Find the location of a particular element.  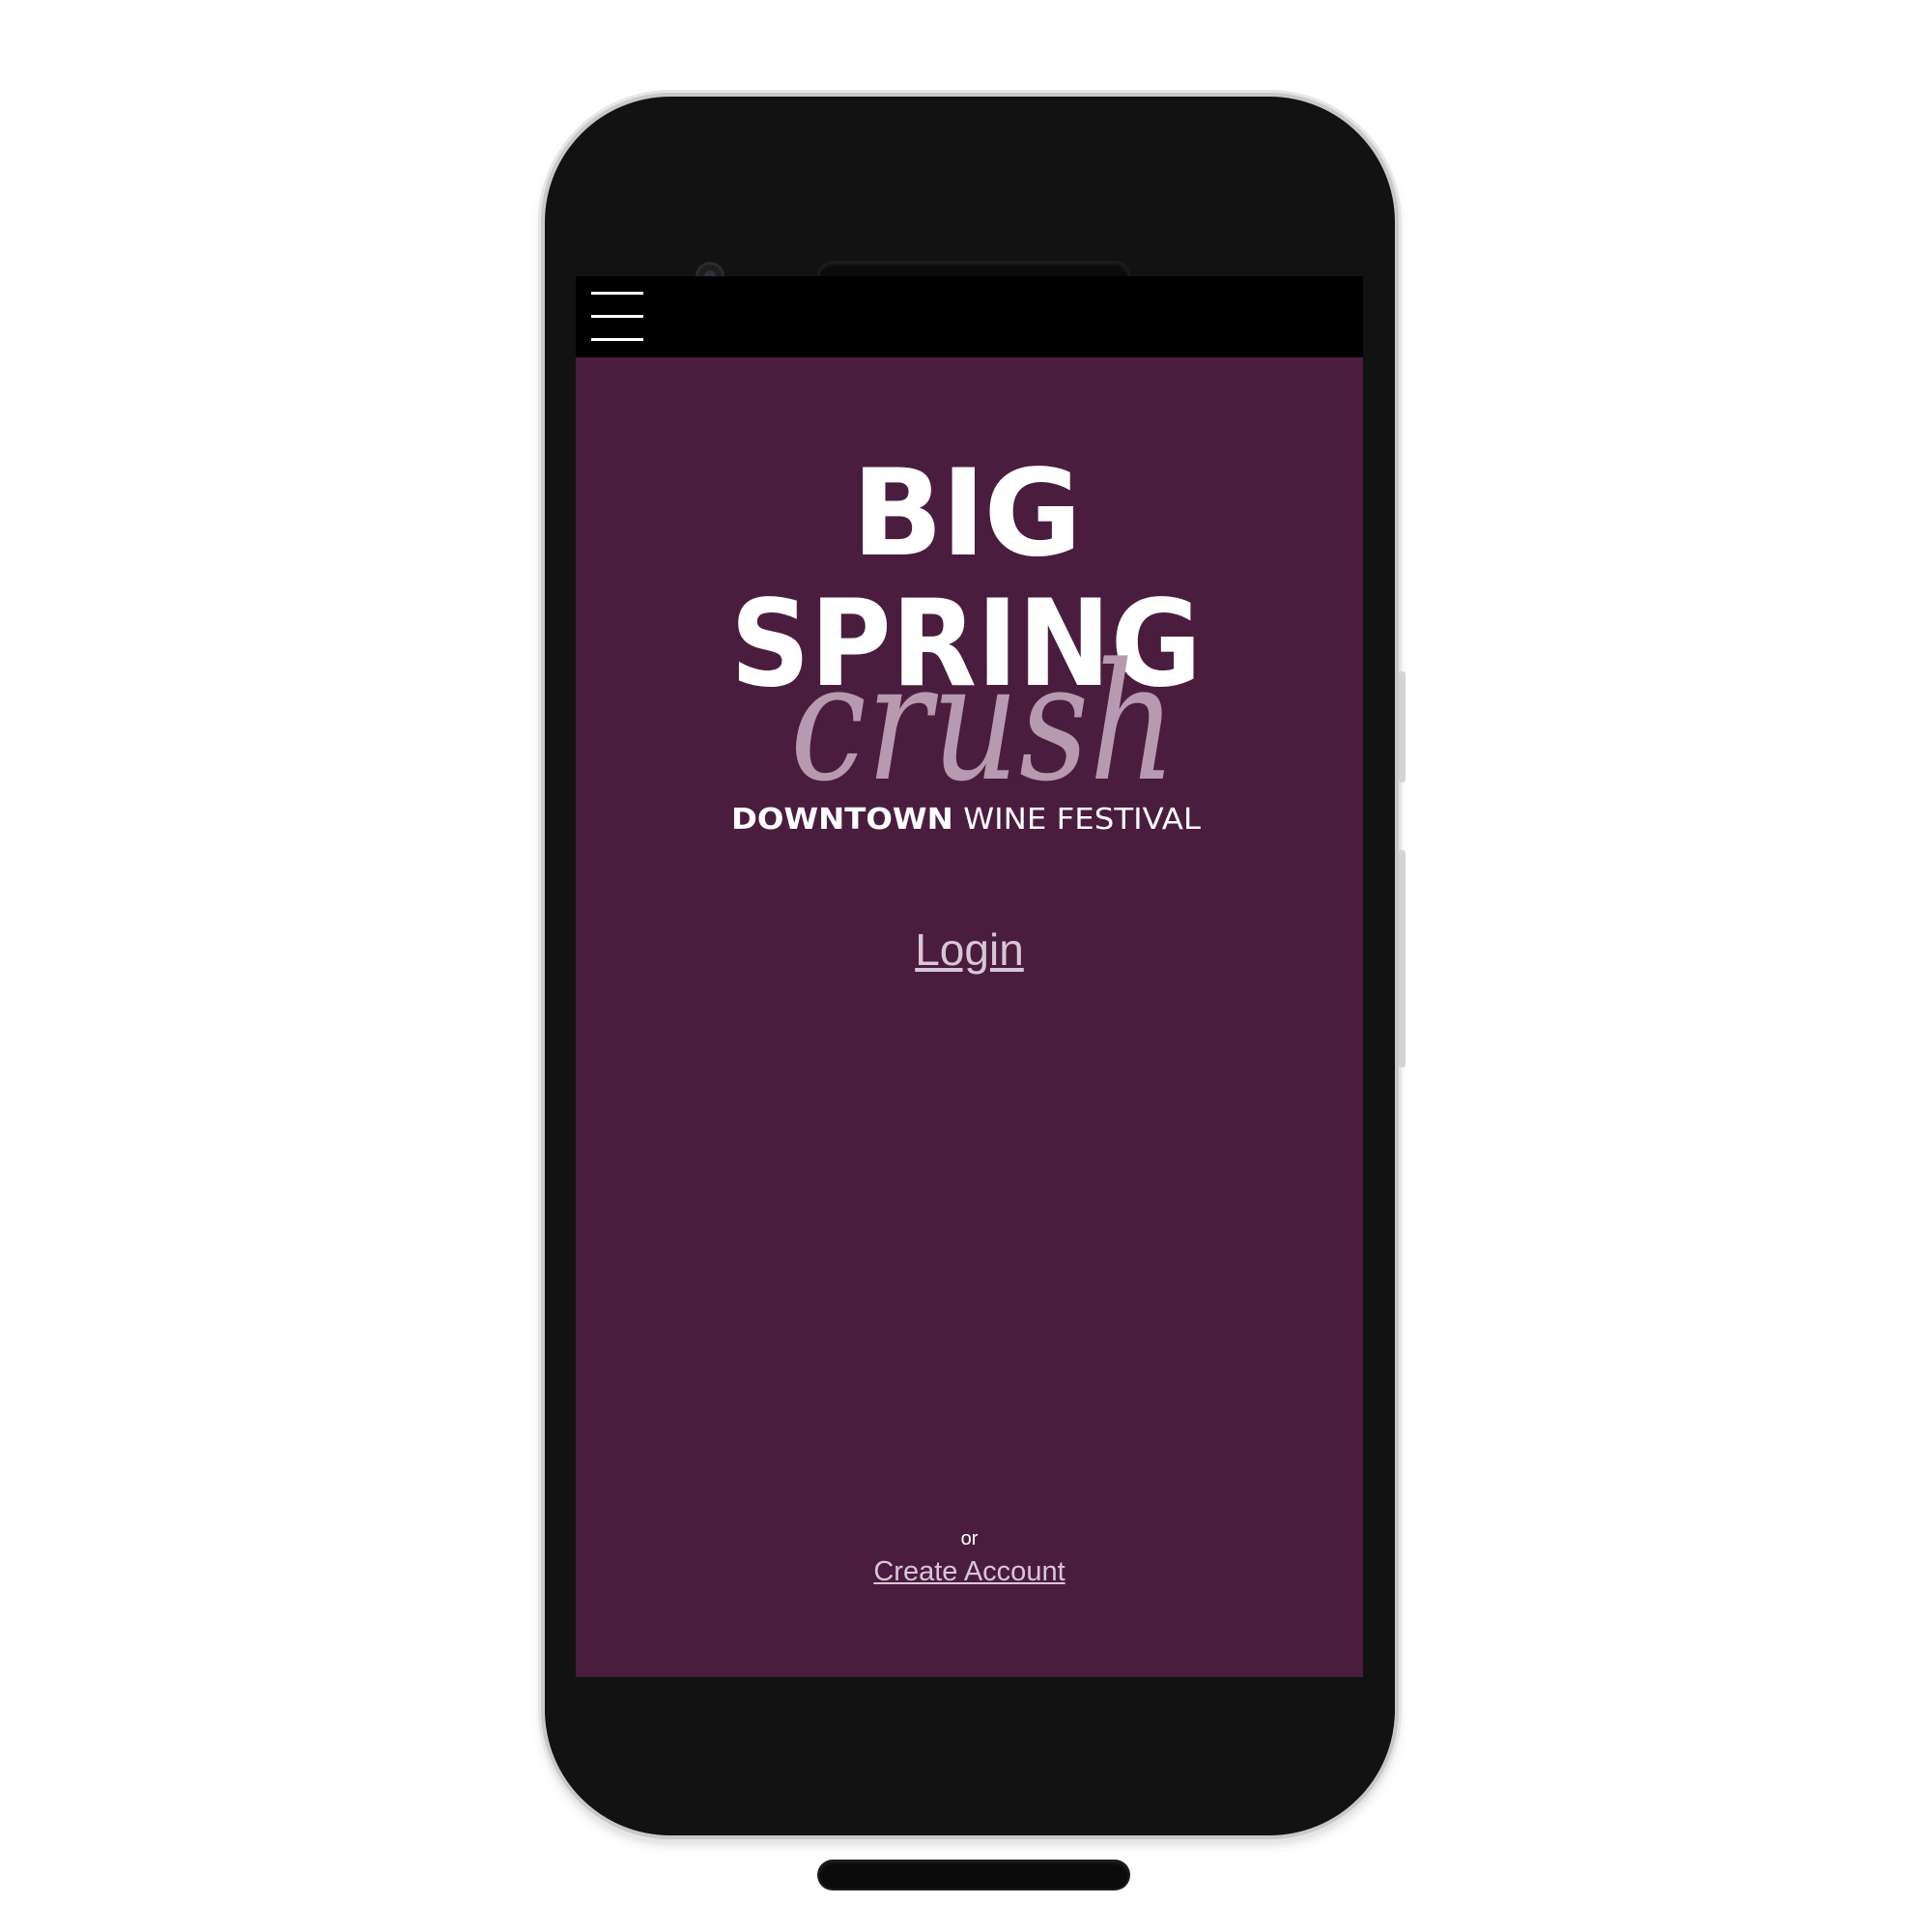

create-account-link: Create Account is located at coordinates (969, 1572).